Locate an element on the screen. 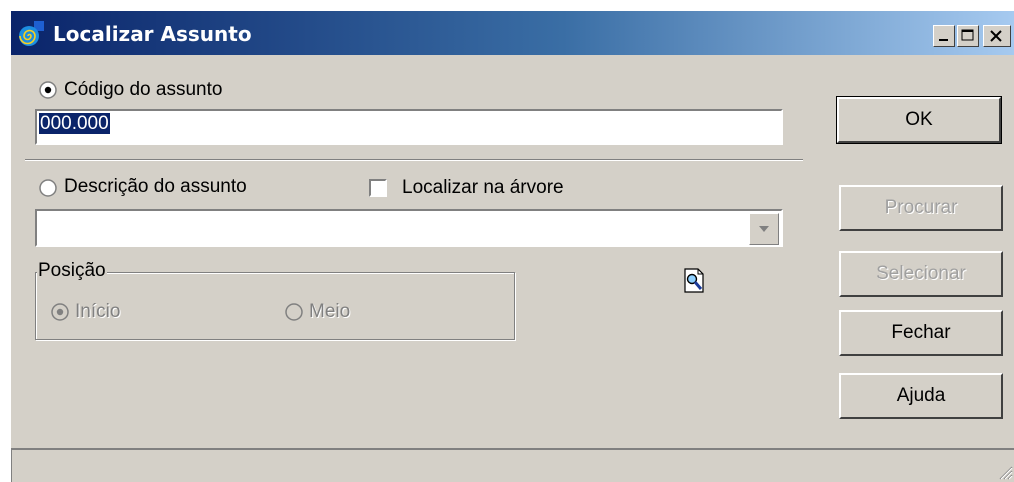 The image size is (1014, 482). close-icon is located at coordinates (996, 36).